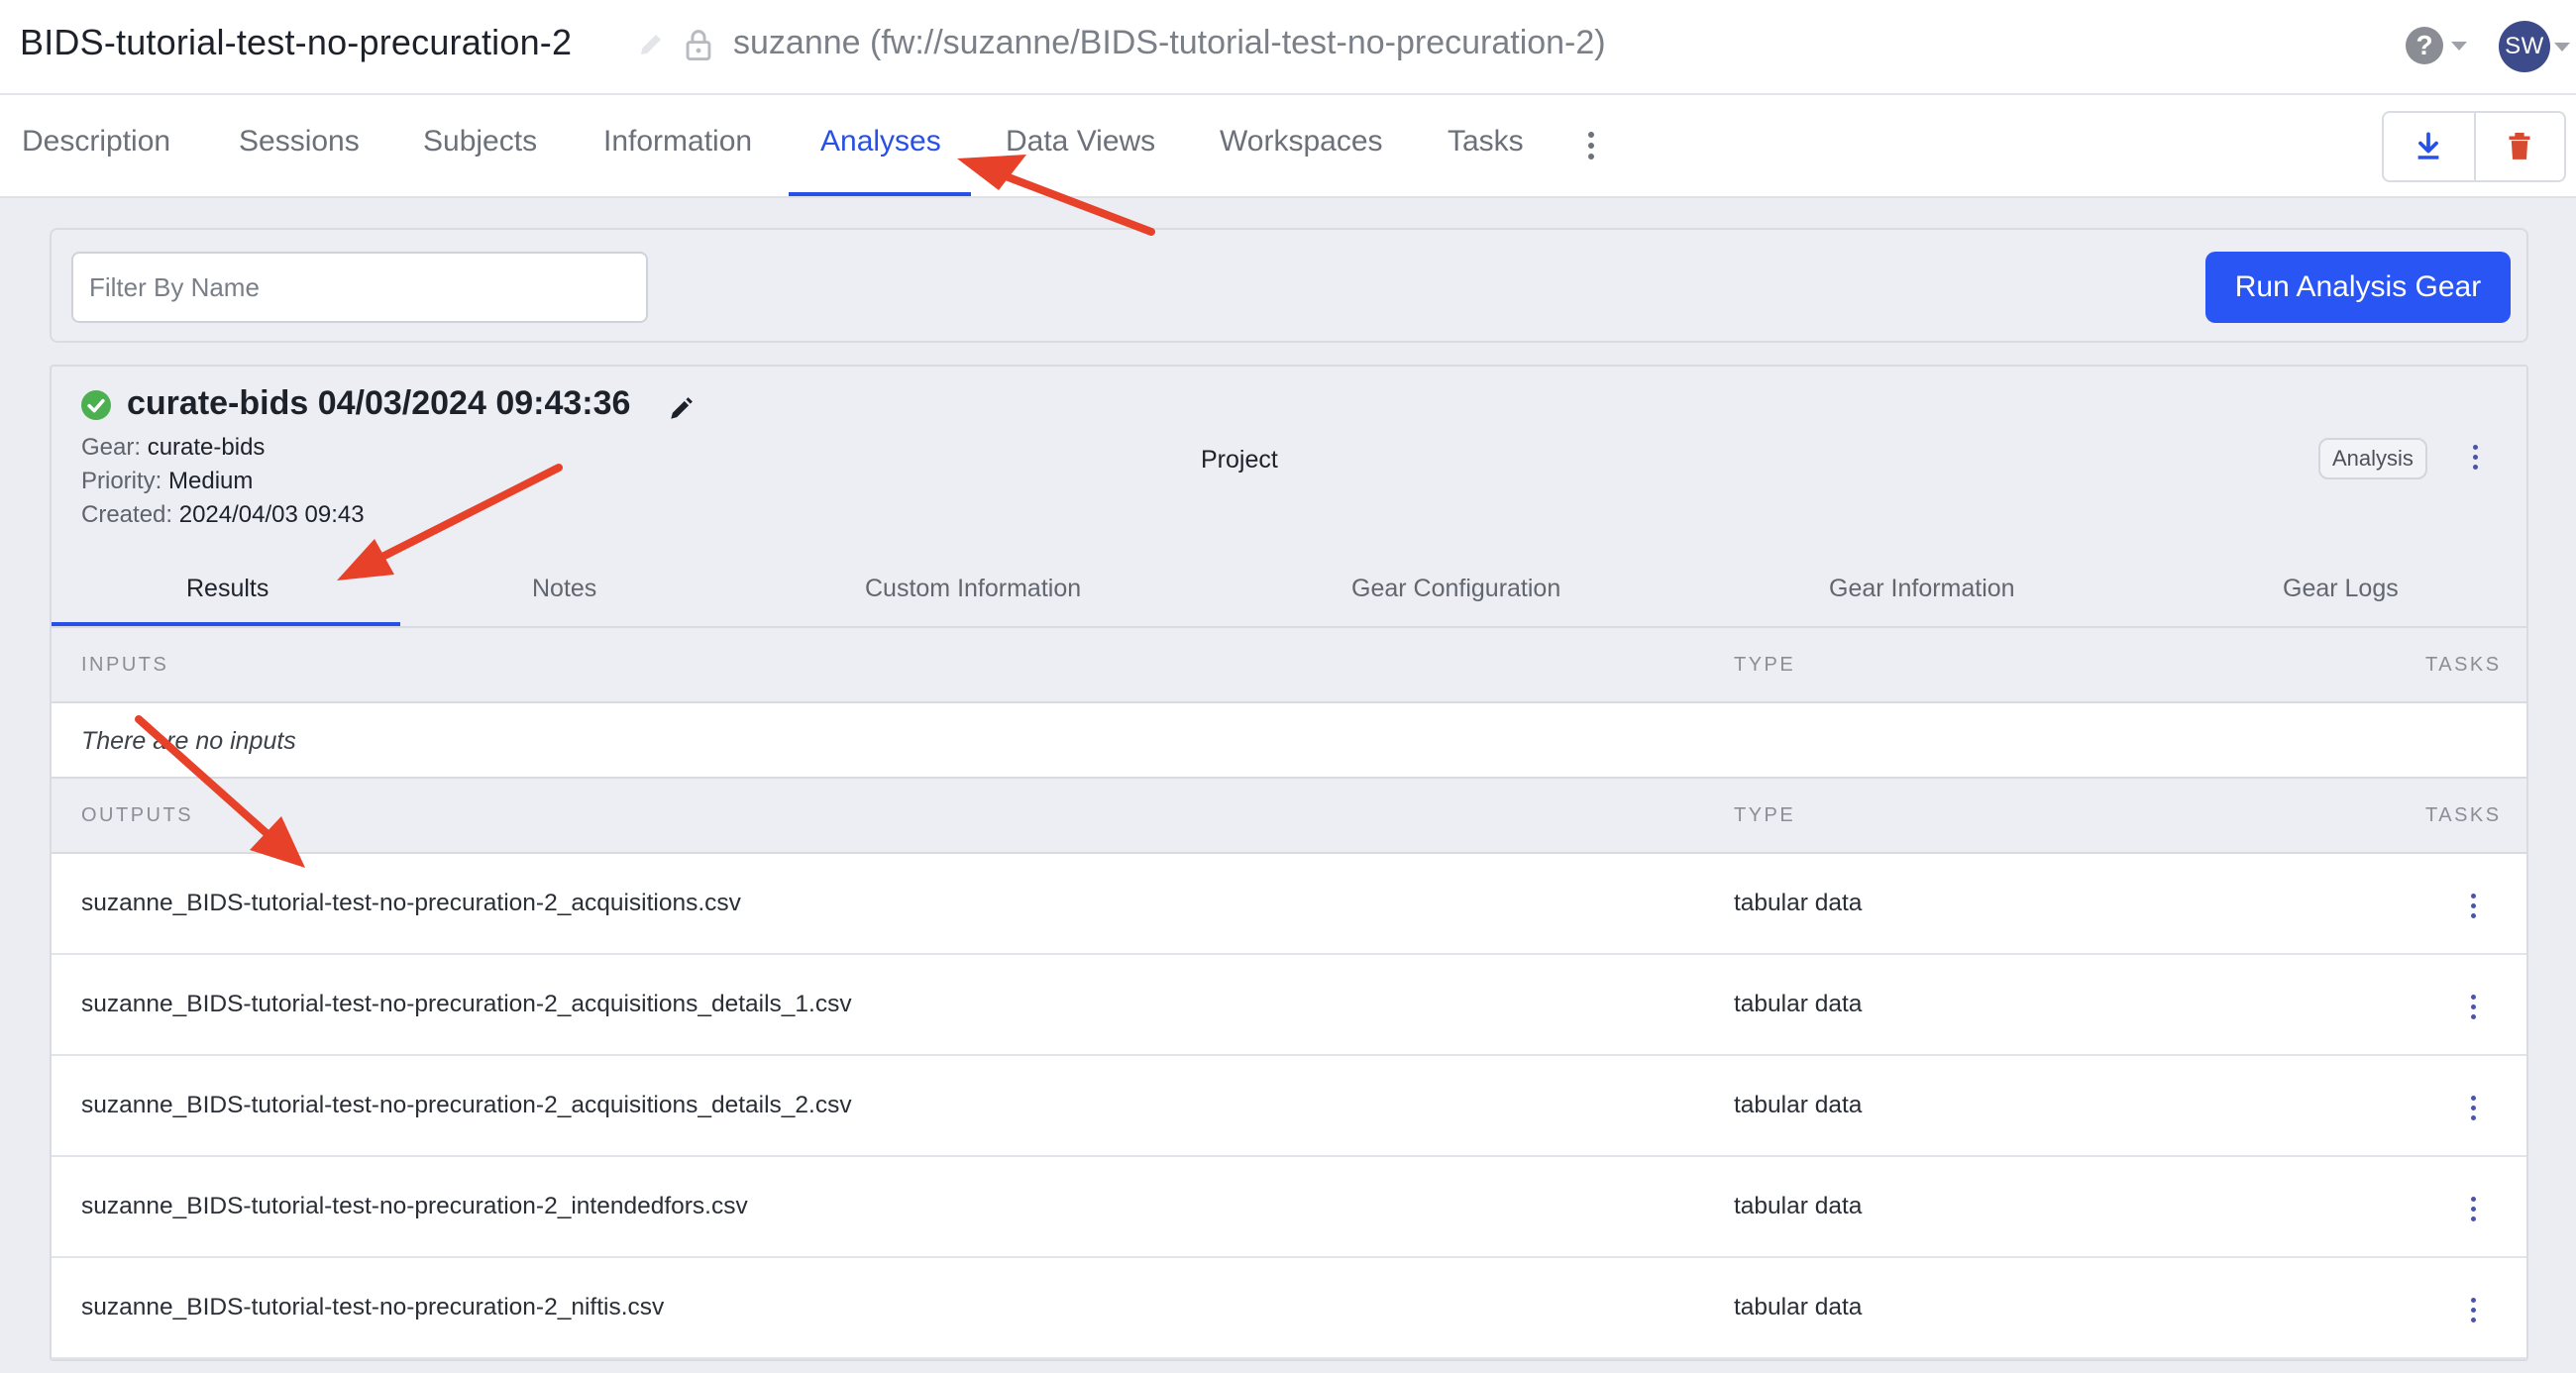 This screenshot has width=2576, height=1373. What do you see at coordinates (206, 447) in the screenshot?
I see `gear-value: curate-bids` at bounding box center [206, 447].